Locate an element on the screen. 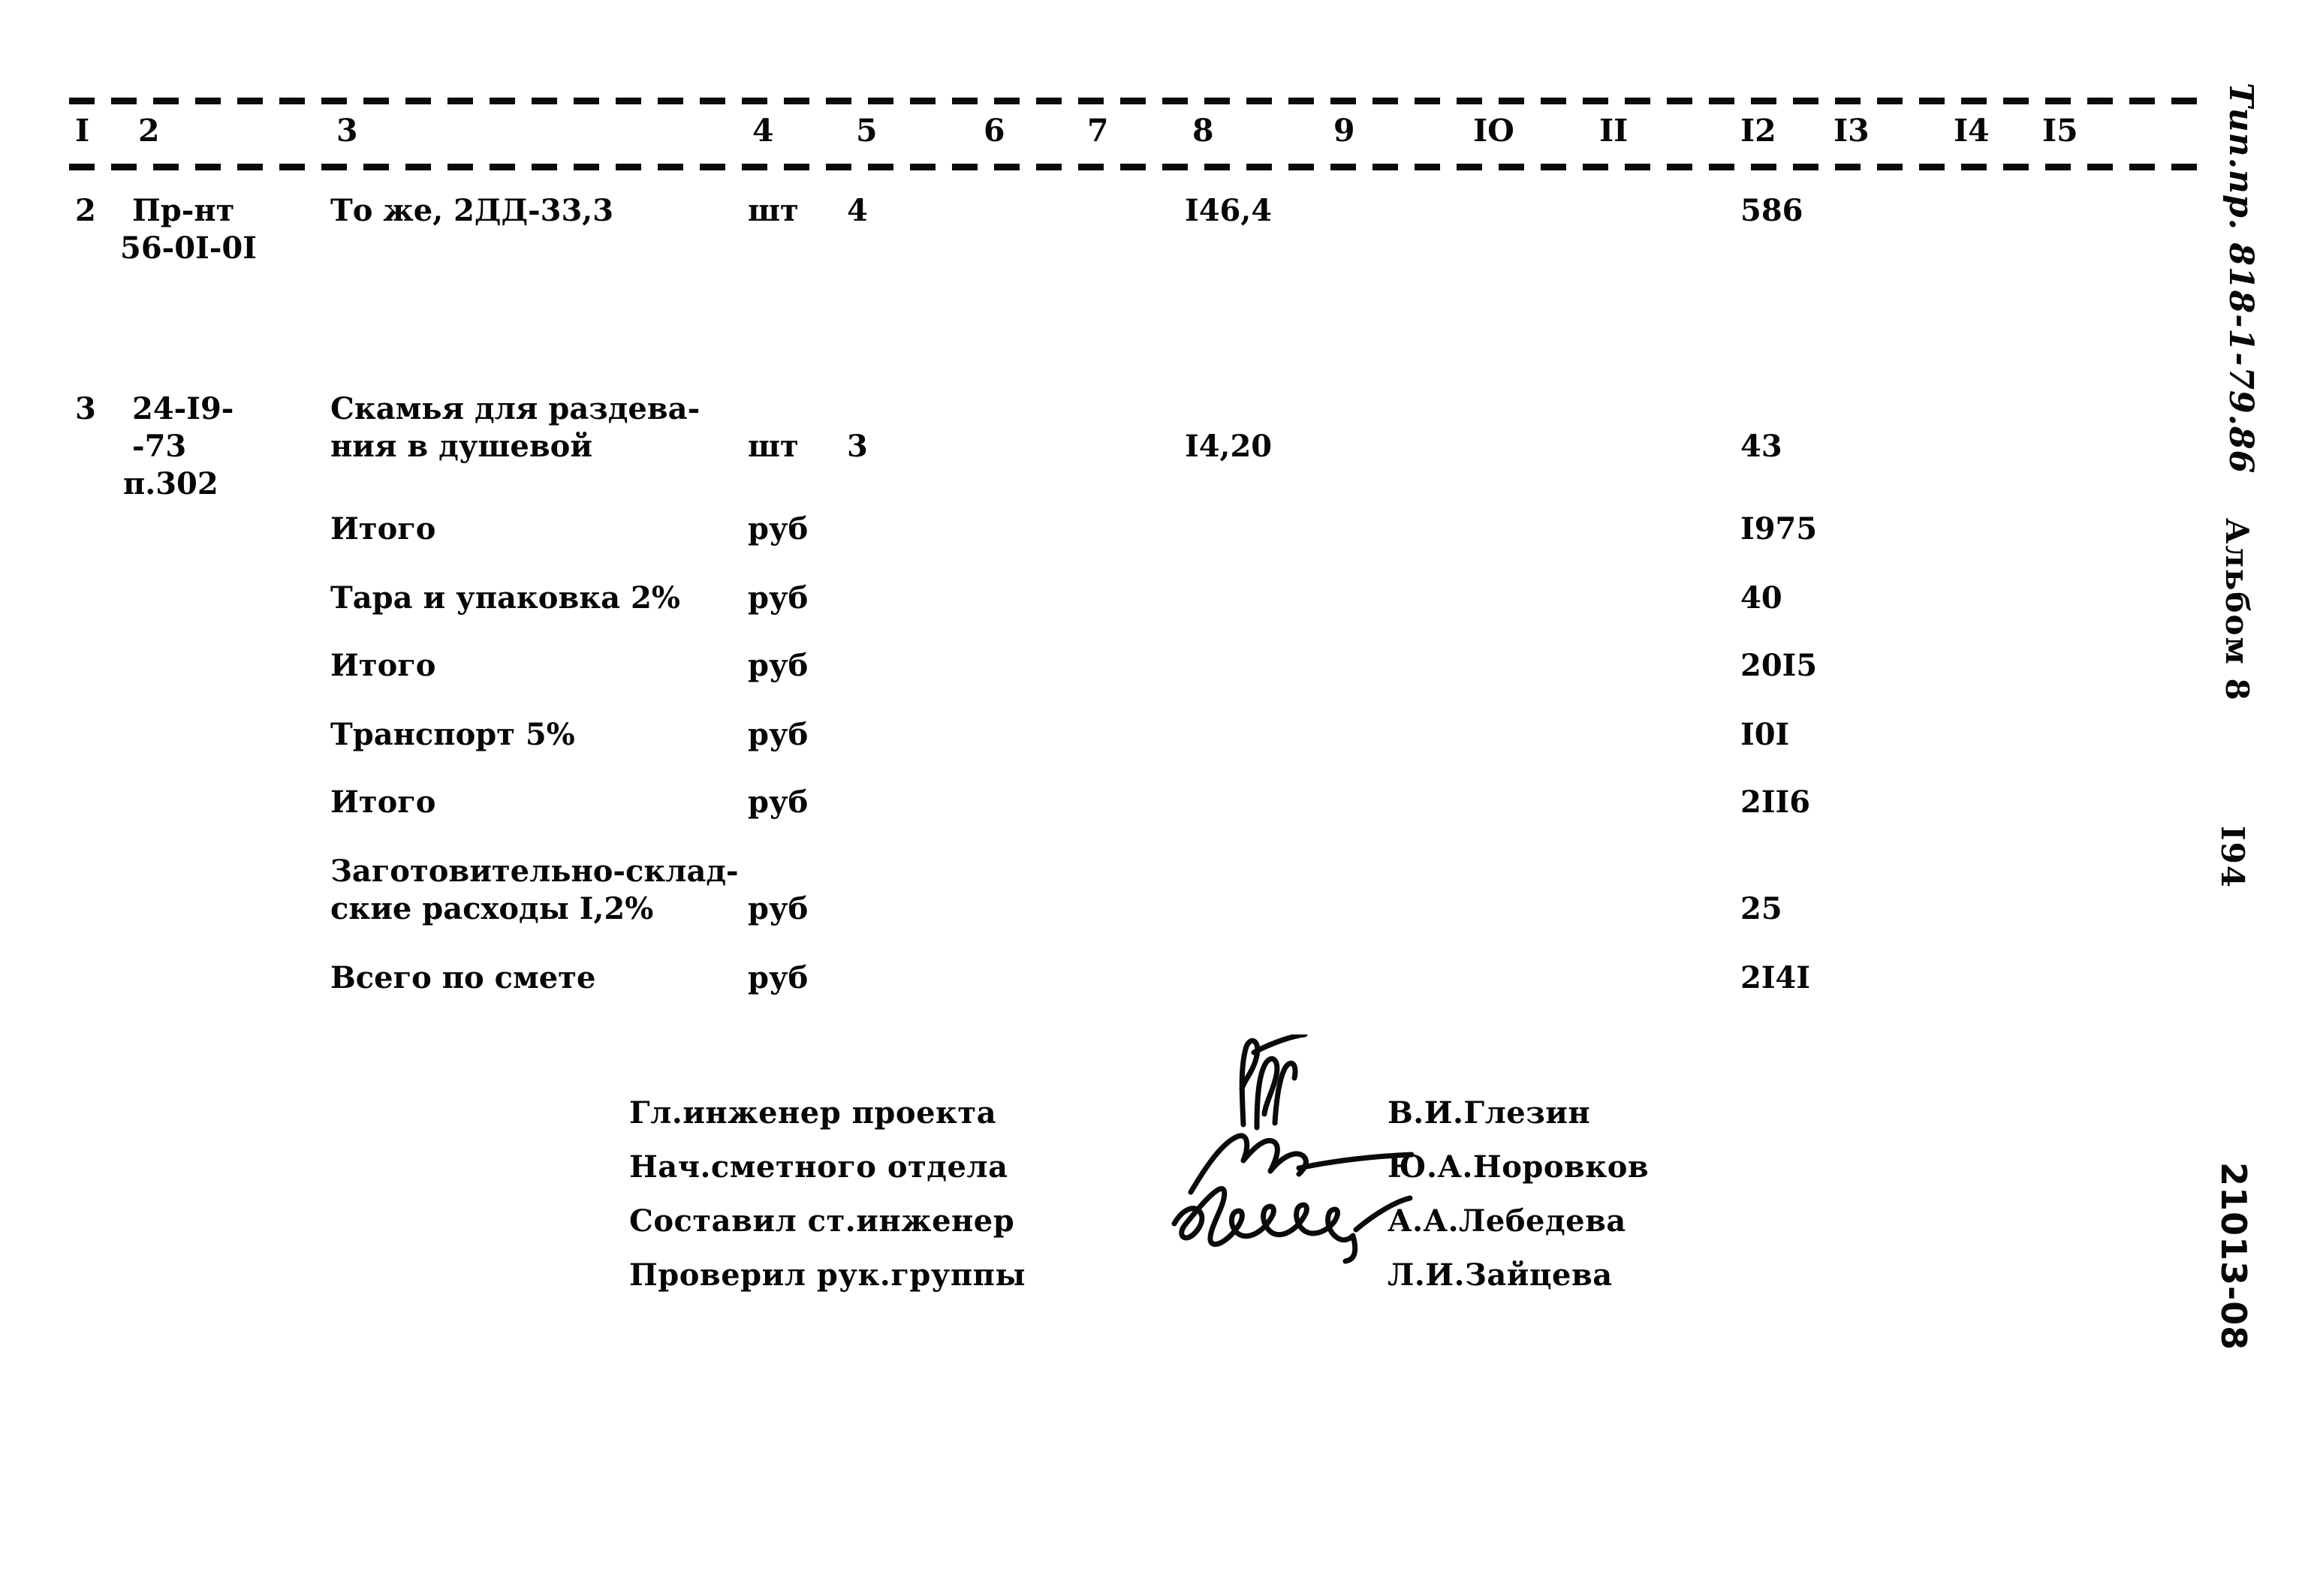 Image resolution: width=2305 pixels, height=1596 pixels. summary-row-2-unit: руб is located at coordinates (779, 598).